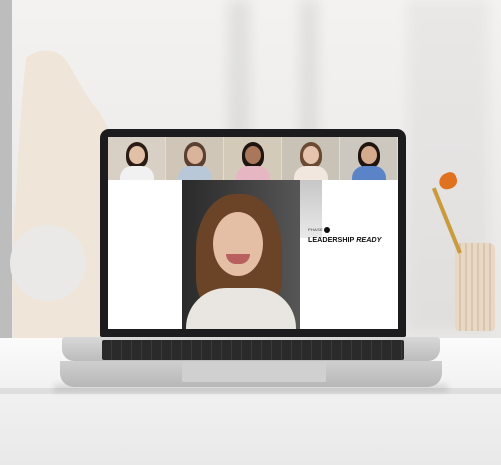 The image size is (501, 465). What do you see at coordinates (253, 350) in the screenshot?
I see `laptop-keyboard` at bounding box center [253, 350].